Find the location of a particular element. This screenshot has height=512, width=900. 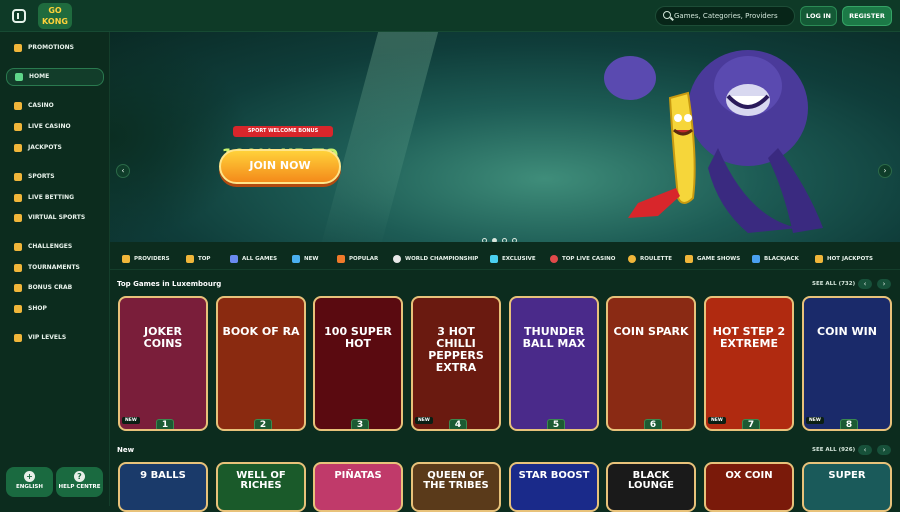

category-world-championship: WORLD CHAMPIONSHIP is located at coordinates (434, 259).